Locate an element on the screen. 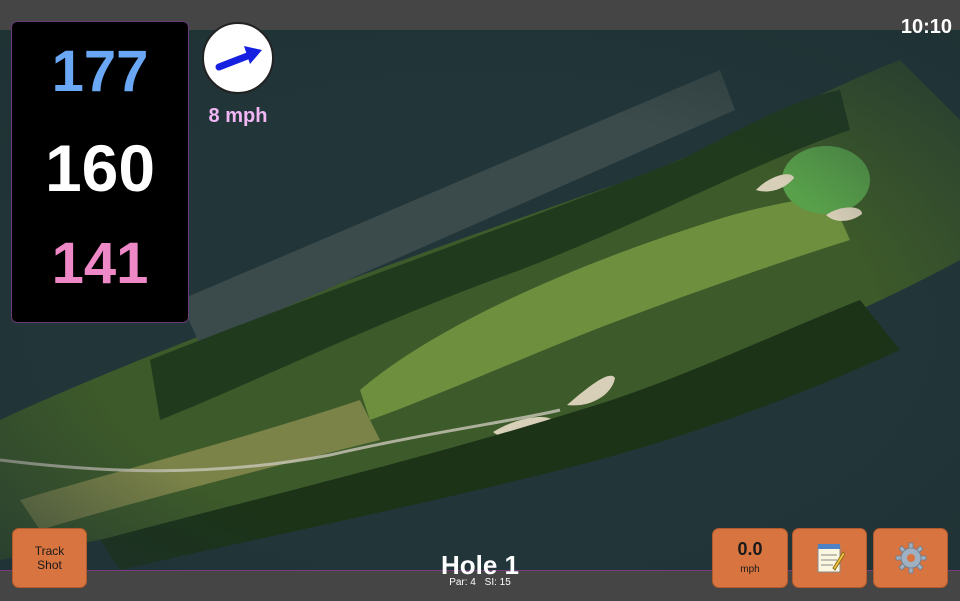  track-shot-label-2: Shot is located at coordinates (49, 565).